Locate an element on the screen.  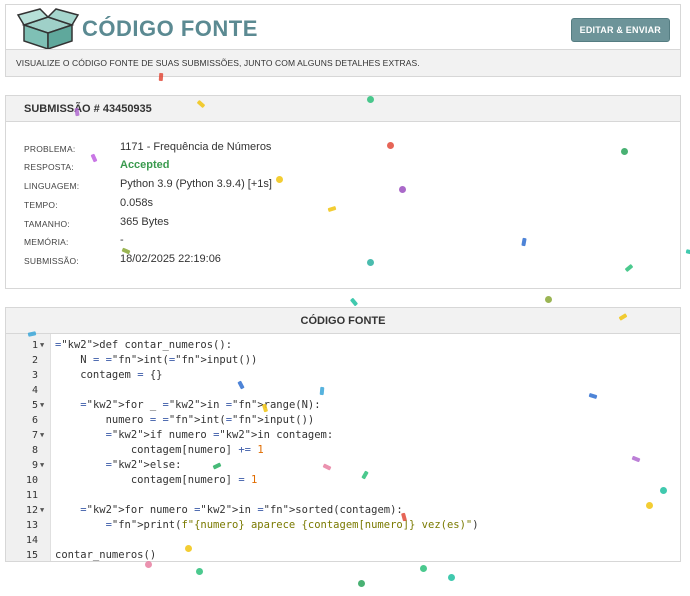
code-text: N = ="fn">int(="fn">input()) is located at coordinates (156, 360).